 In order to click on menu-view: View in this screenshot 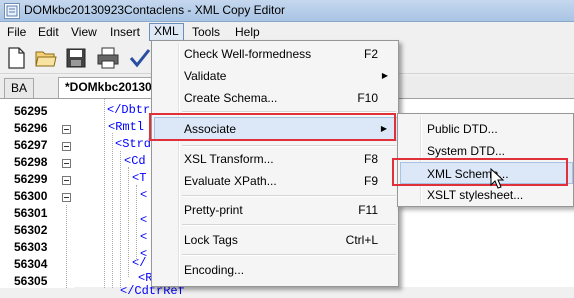, I will do `click(84, 32)`.